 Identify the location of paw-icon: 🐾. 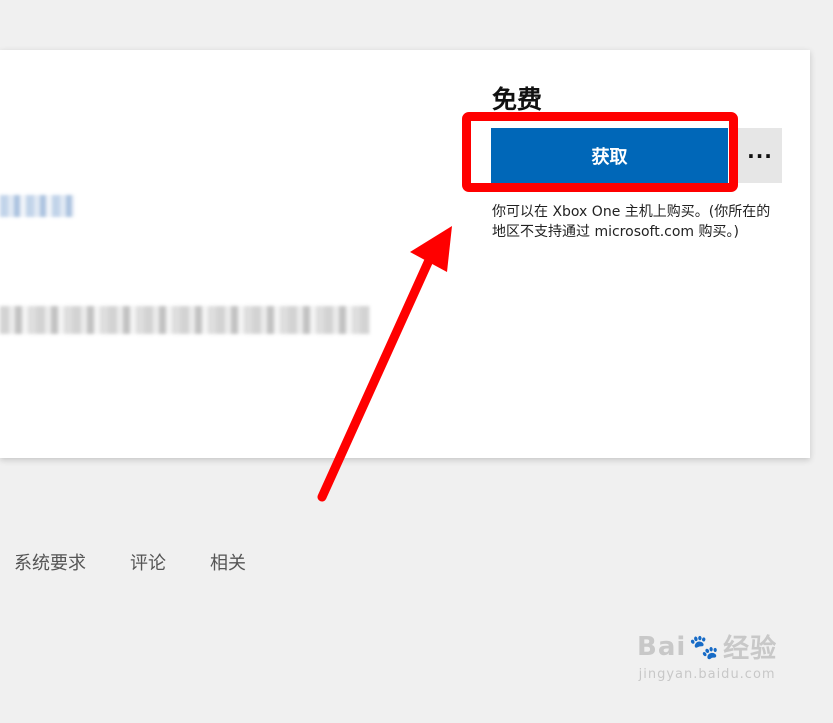
(705, 646).